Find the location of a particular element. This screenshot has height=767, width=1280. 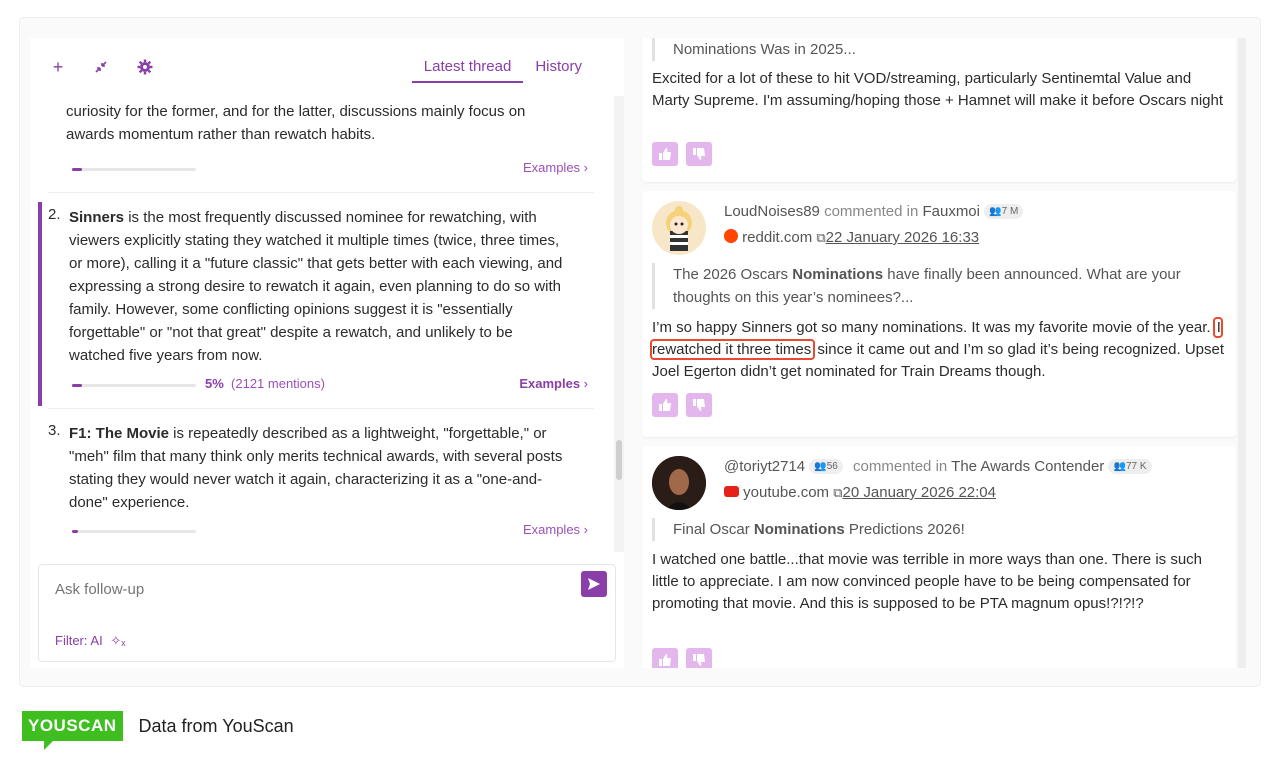

item-number: 3. is located at coordinates (54, 430).